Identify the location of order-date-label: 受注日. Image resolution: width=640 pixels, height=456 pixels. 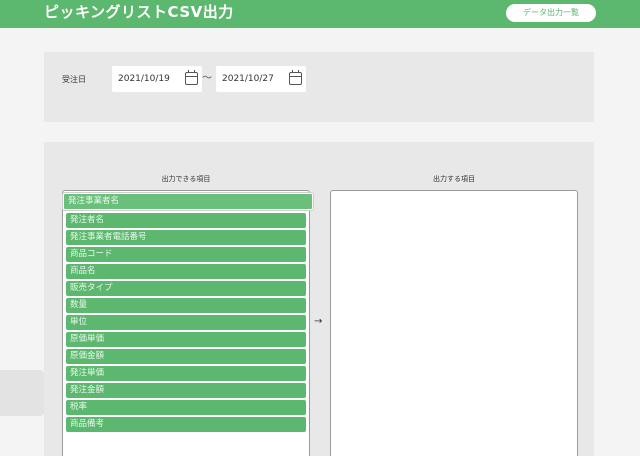
(74, 79).